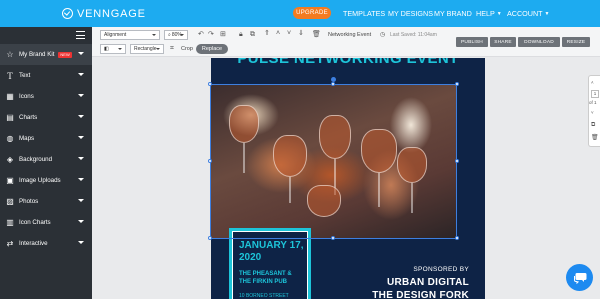 This screenshot has height=299, width=600. I want to click on document-title: Networking Event, so click(349, 35).